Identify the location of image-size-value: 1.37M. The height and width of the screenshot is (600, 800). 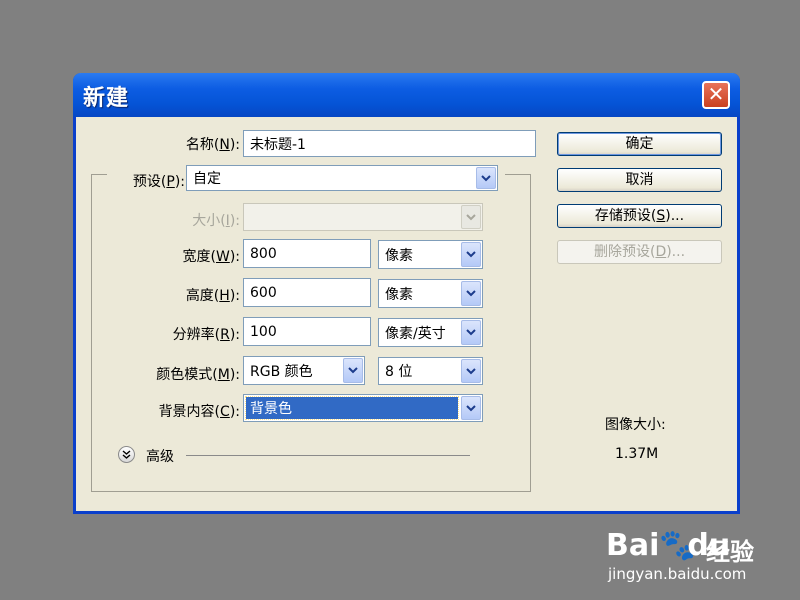
(637, 454).